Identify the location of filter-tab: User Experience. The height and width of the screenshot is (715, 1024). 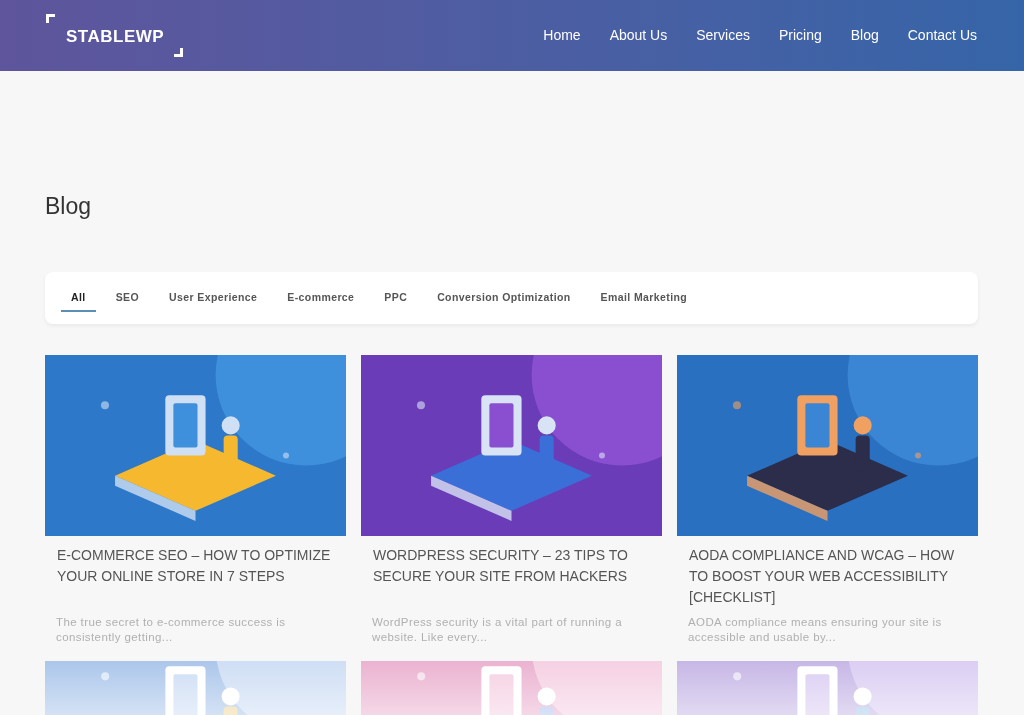
(213, 298).